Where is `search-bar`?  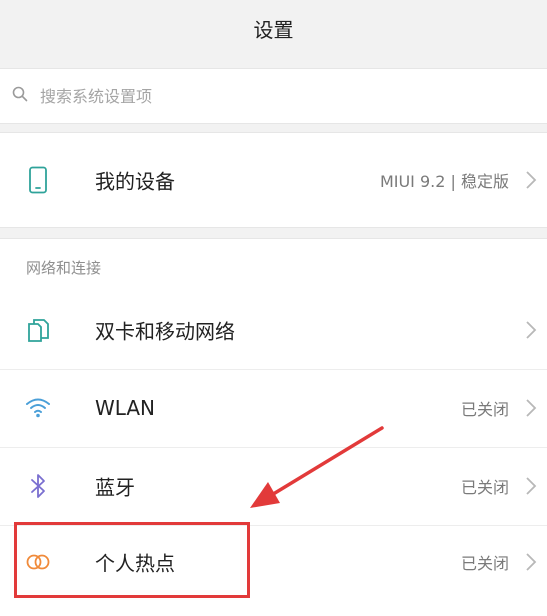 search-bar is located at coordinates (273, 96).